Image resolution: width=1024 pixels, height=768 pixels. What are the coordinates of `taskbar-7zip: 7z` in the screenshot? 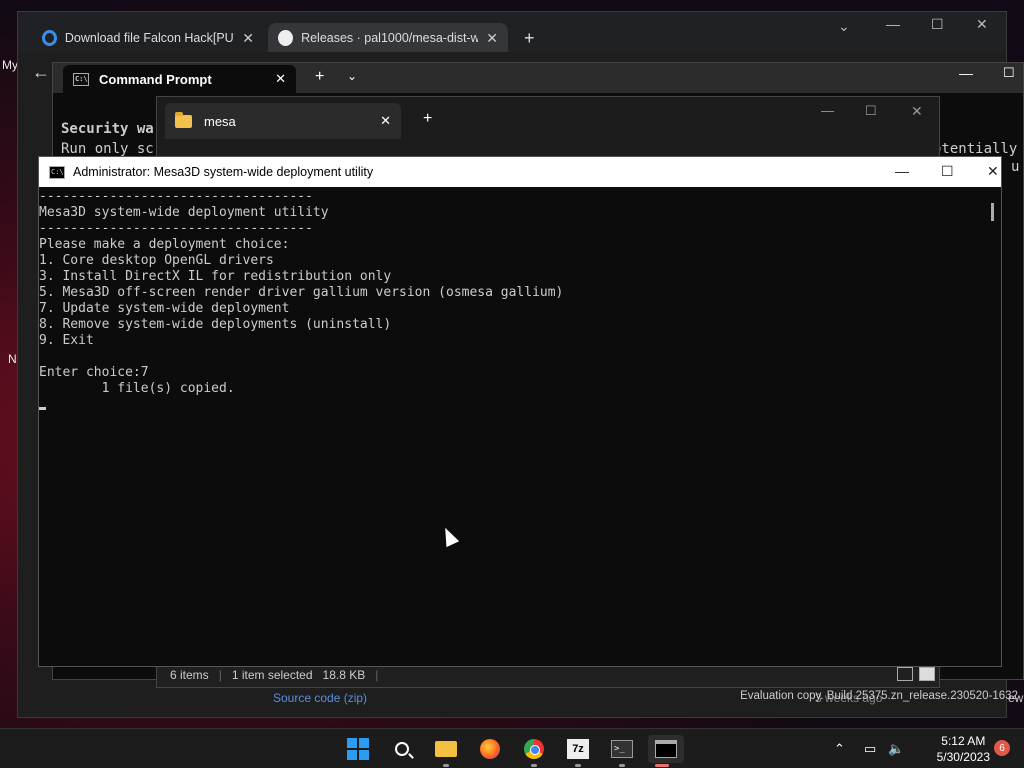 It's located at (578, 751).